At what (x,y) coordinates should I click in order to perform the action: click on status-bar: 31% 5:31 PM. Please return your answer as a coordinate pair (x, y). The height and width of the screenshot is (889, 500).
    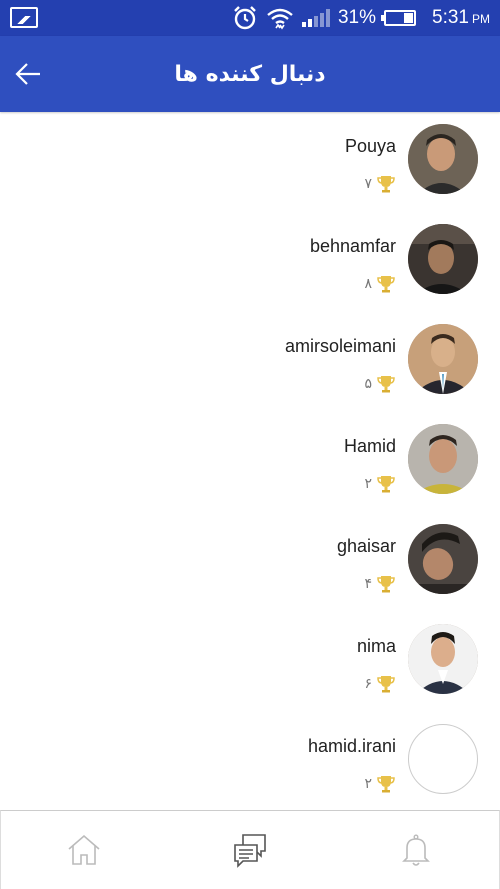
    Looking at the image, I should click on (250, 18).